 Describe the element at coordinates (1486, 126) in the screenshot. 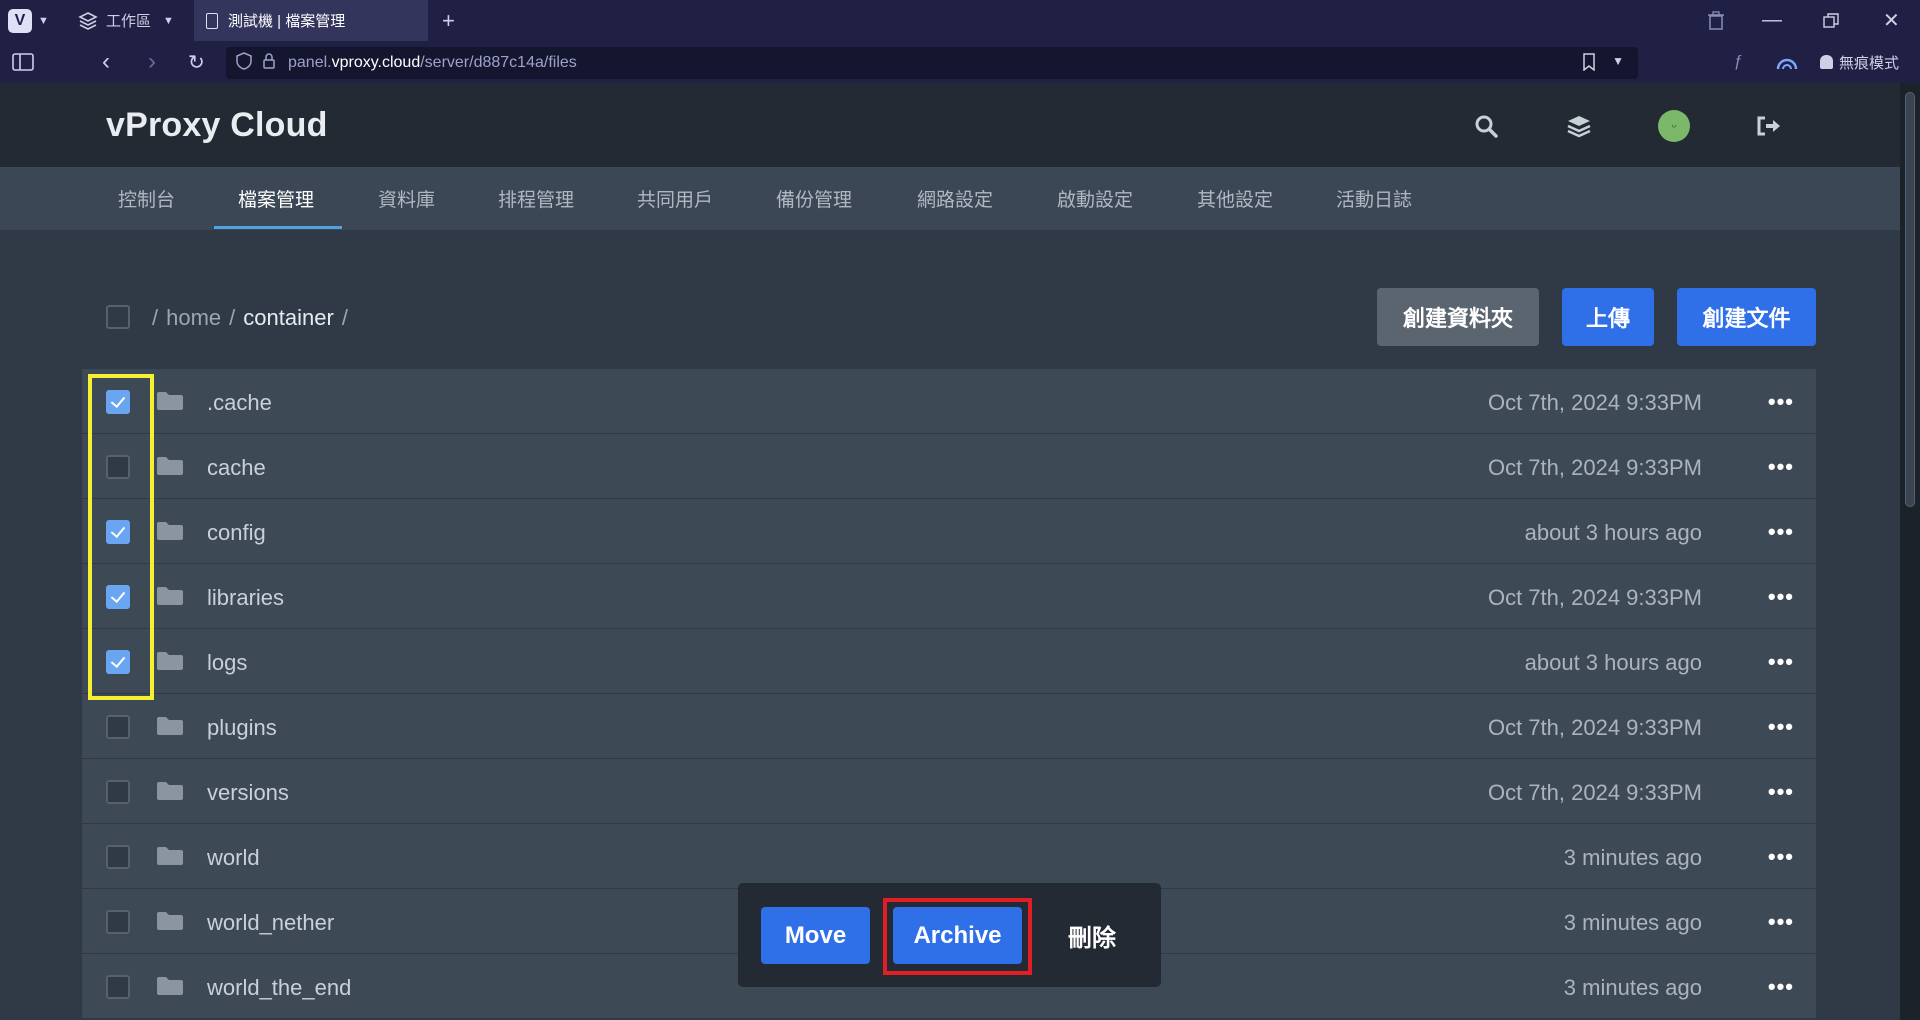

I see `search-button` at that location.